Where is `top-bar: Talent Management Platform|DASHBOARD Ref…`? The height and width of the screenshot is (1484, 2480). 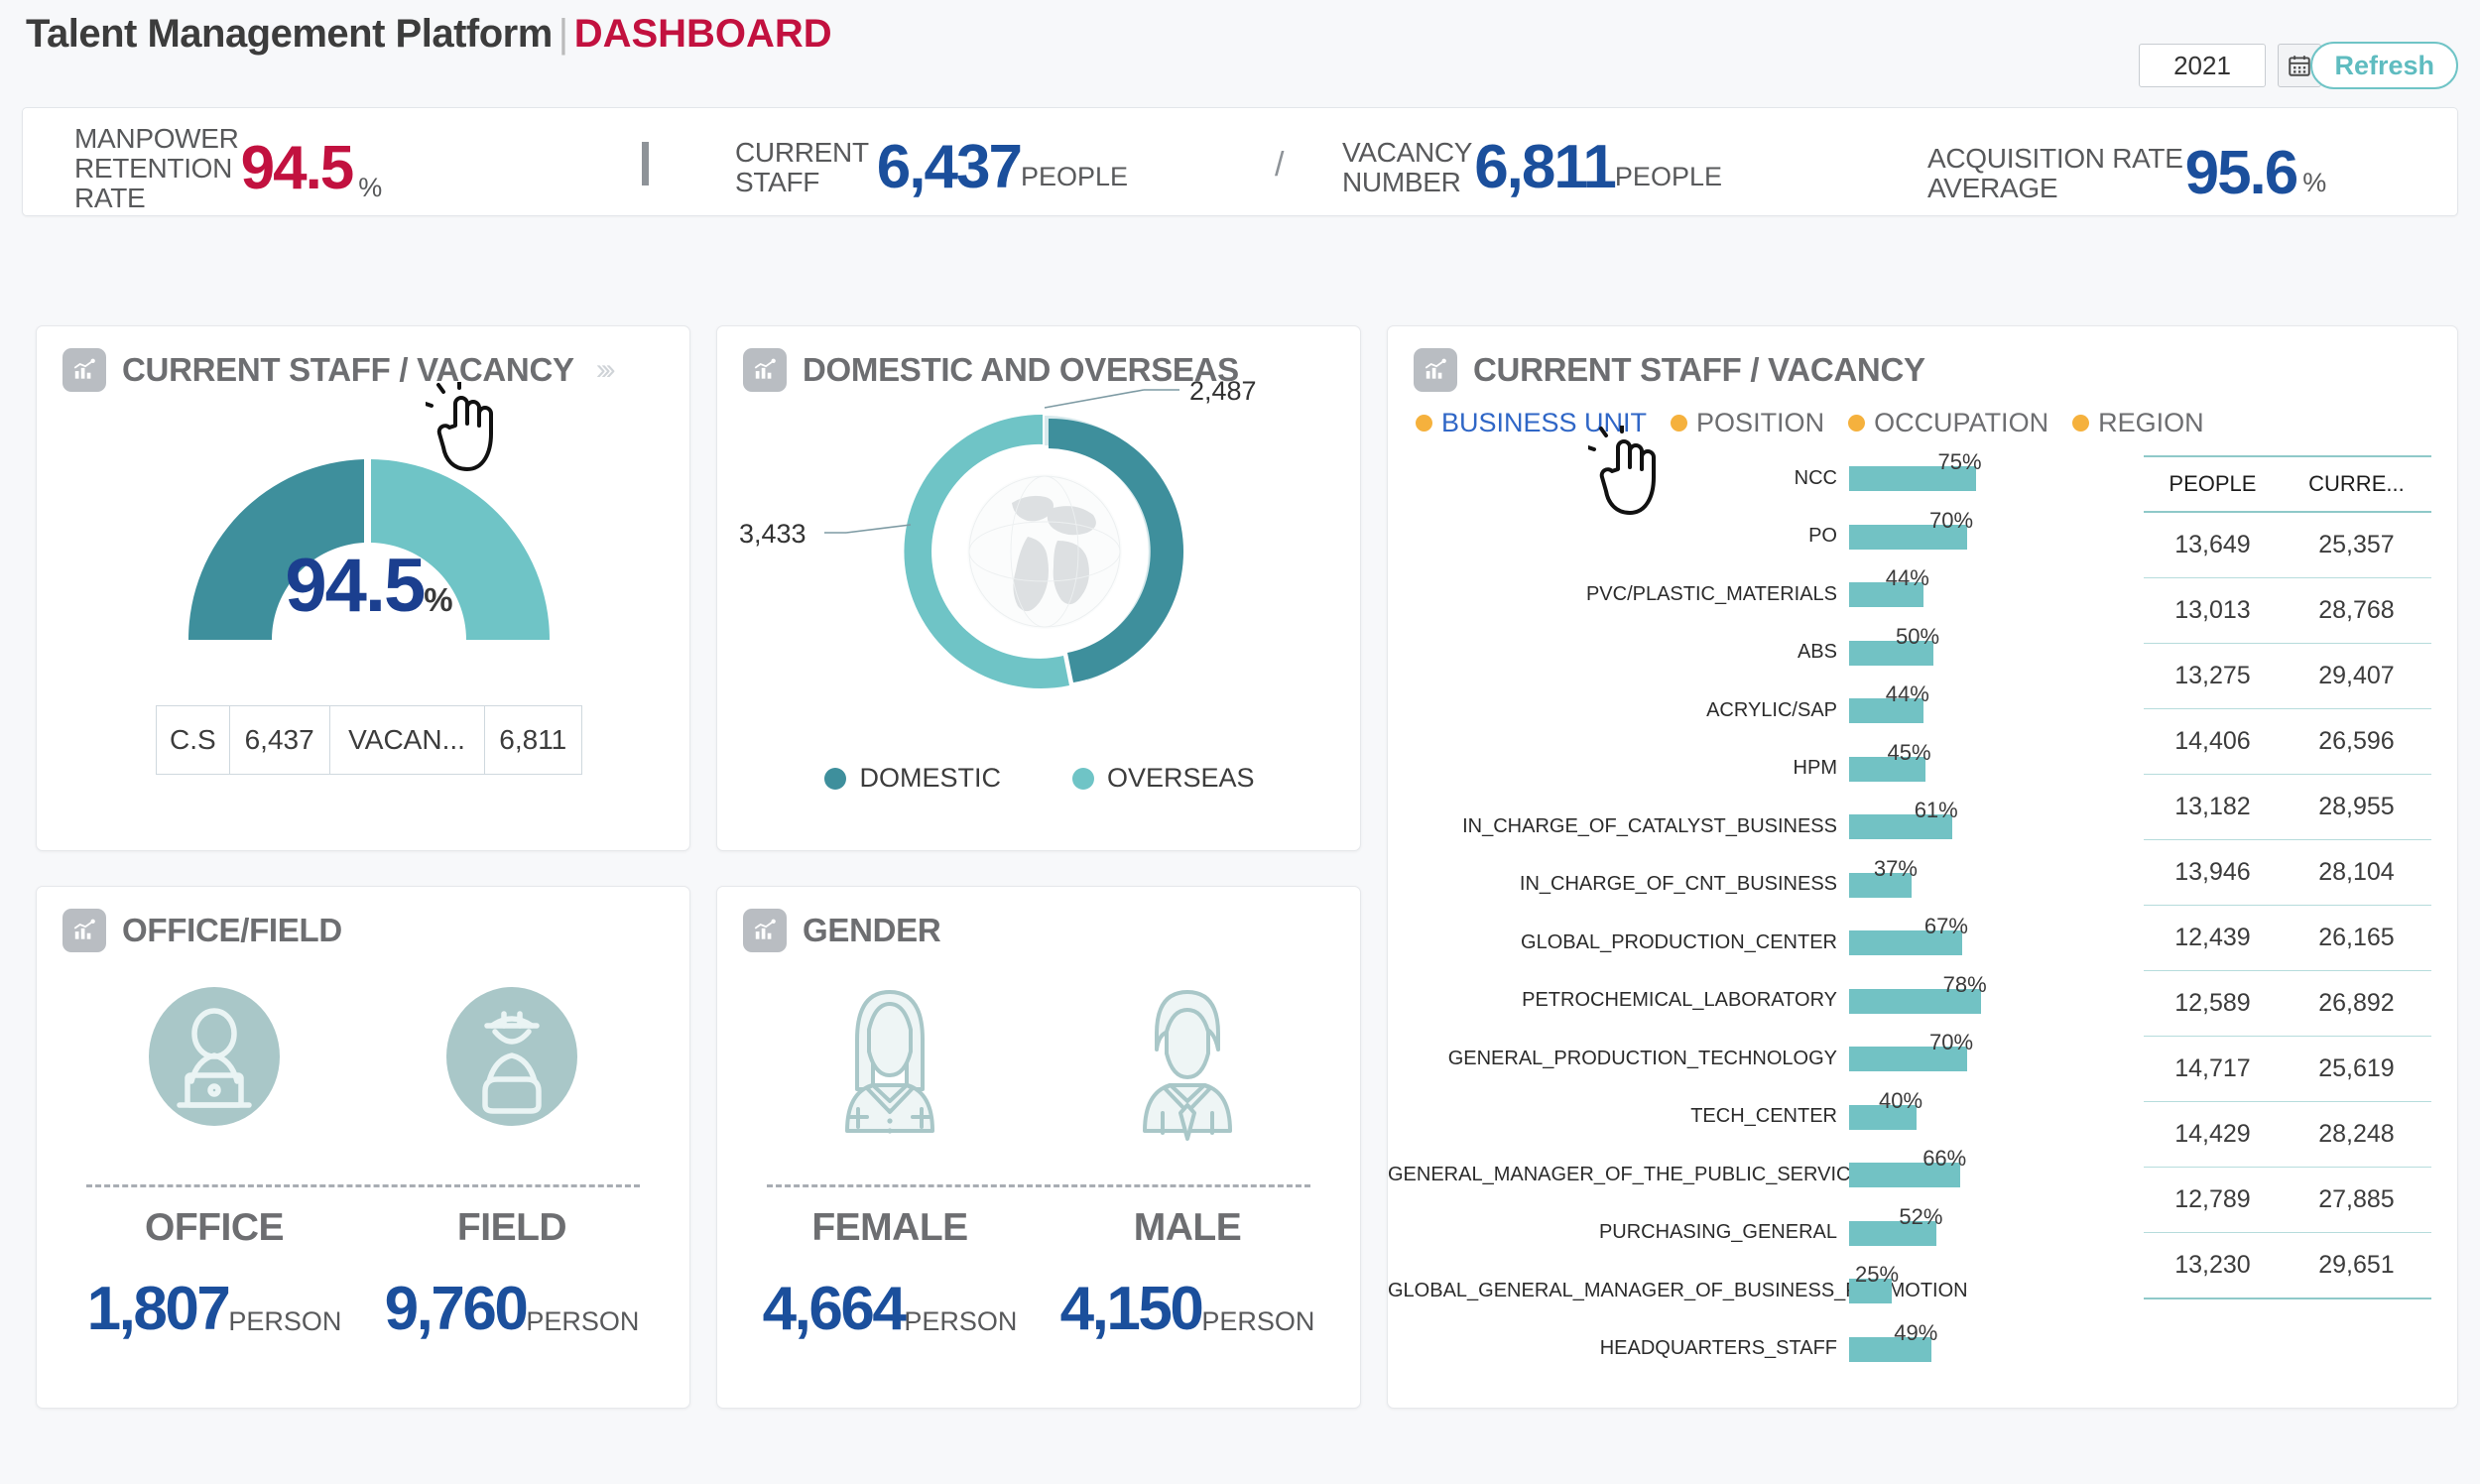
top-bar: Talent Management Platform|DASHBOARD Ref… is located at coordinates (1240, 53).